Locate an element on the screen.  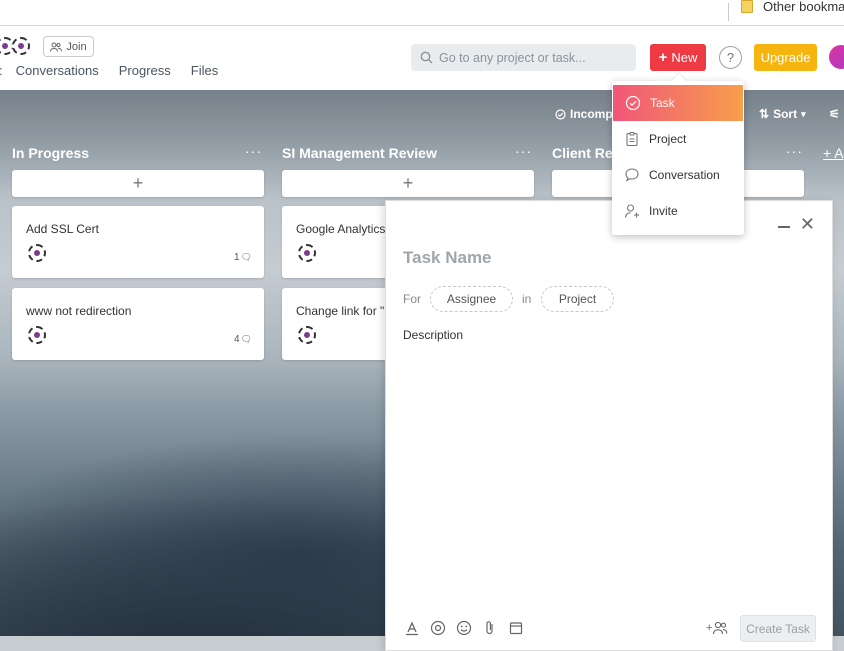
add-column-link: + A is located at coordinates (833, 153).